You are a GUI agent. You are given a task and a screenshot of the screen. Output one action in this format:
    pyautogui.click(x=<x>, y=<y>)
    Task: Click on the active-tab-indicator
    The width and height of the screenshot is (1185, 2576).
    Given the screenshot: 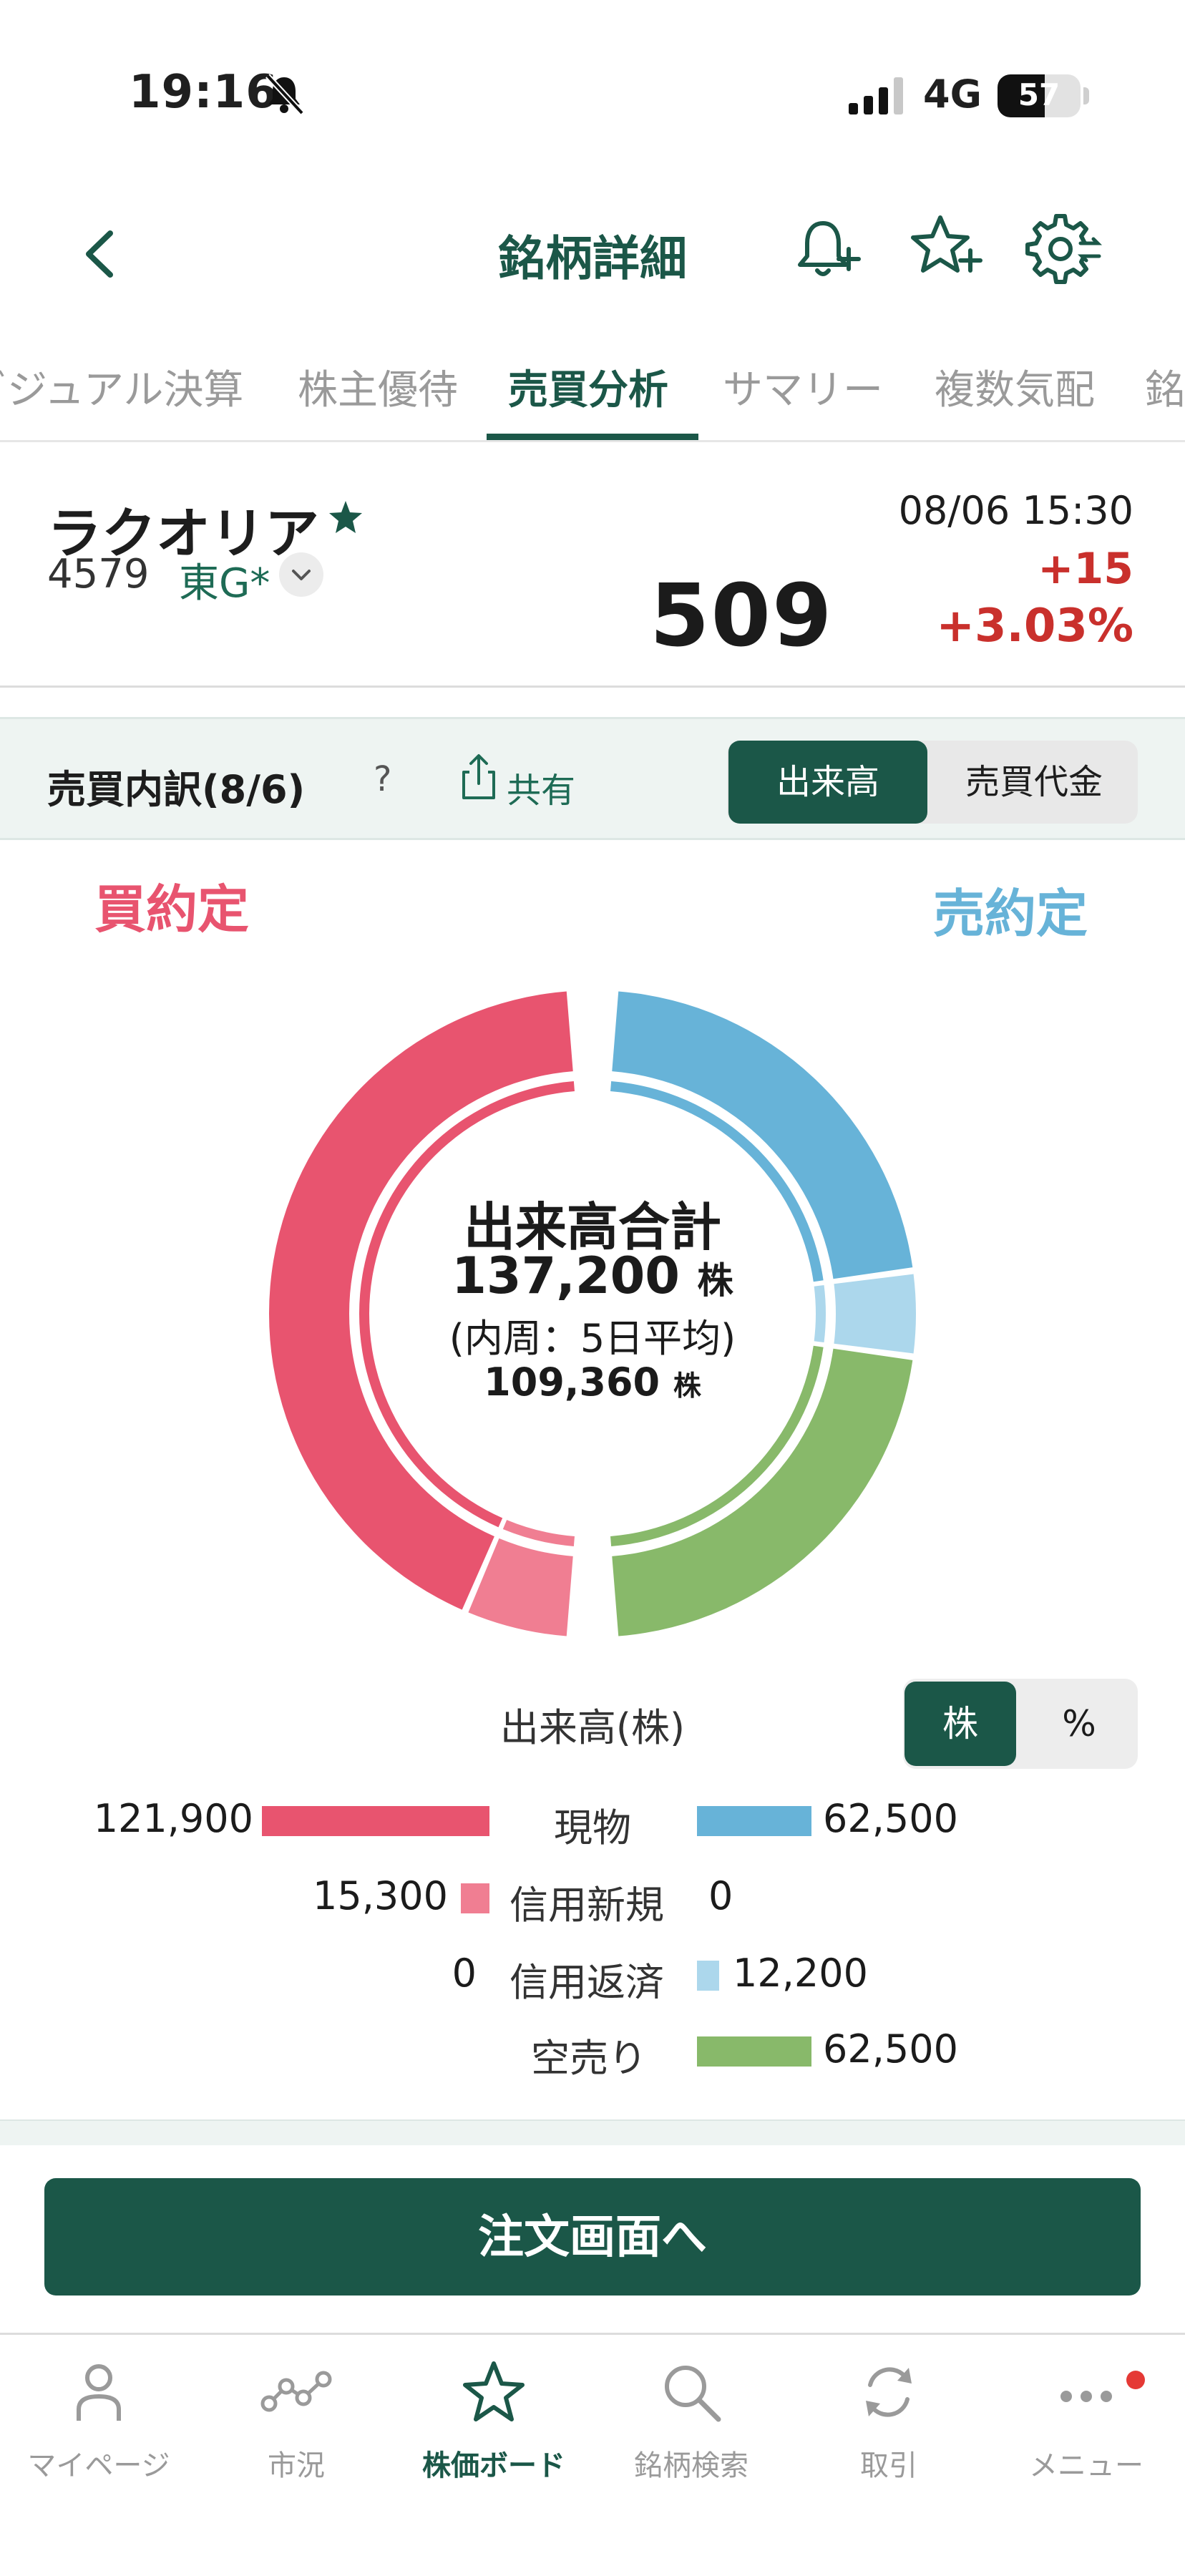 What is the action you would take?
    pyautogui.click(x=592, y=437)
    